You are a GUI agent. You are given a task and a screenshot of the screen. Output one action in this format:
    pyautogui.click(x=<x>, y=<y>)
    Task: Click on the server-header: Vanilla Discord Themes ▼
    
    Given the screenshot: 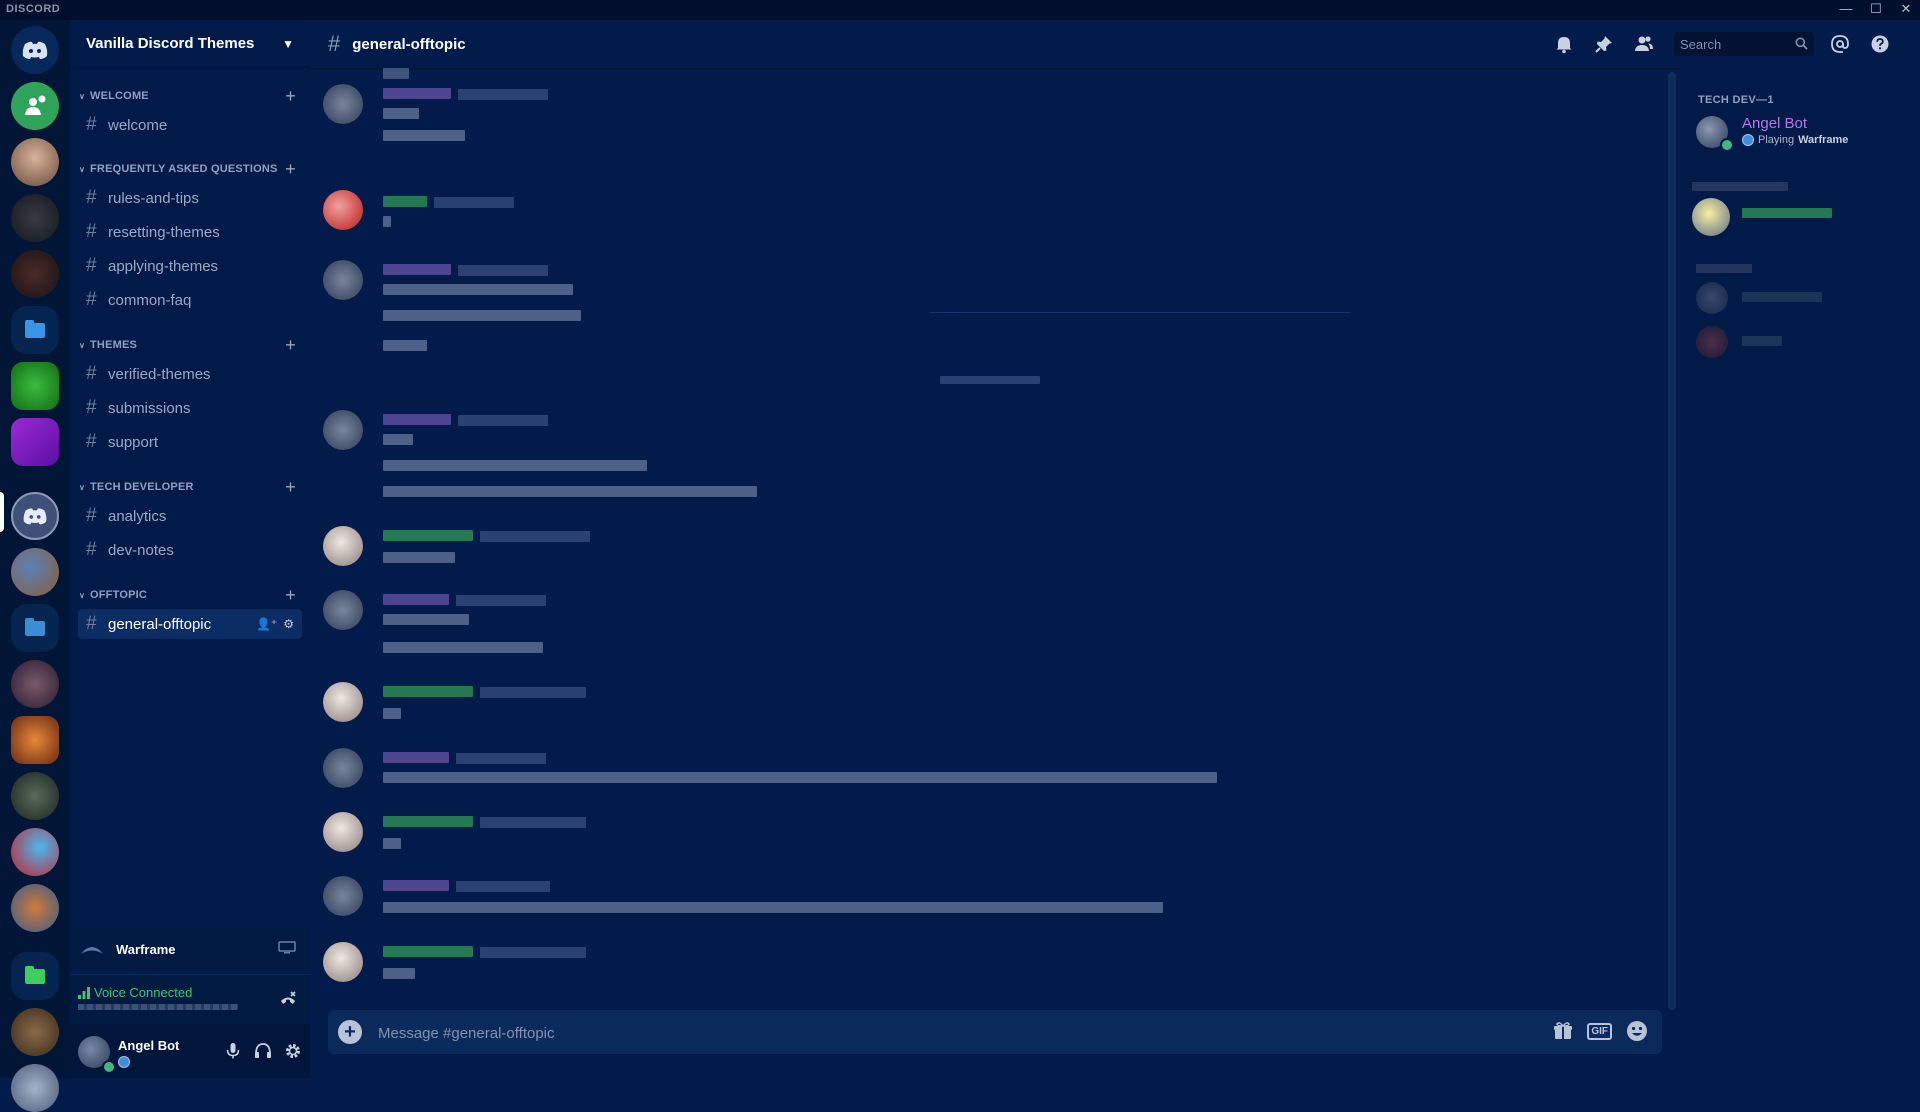 What is the action you would take?
    pyautogui.click(x=190, y=44)
    